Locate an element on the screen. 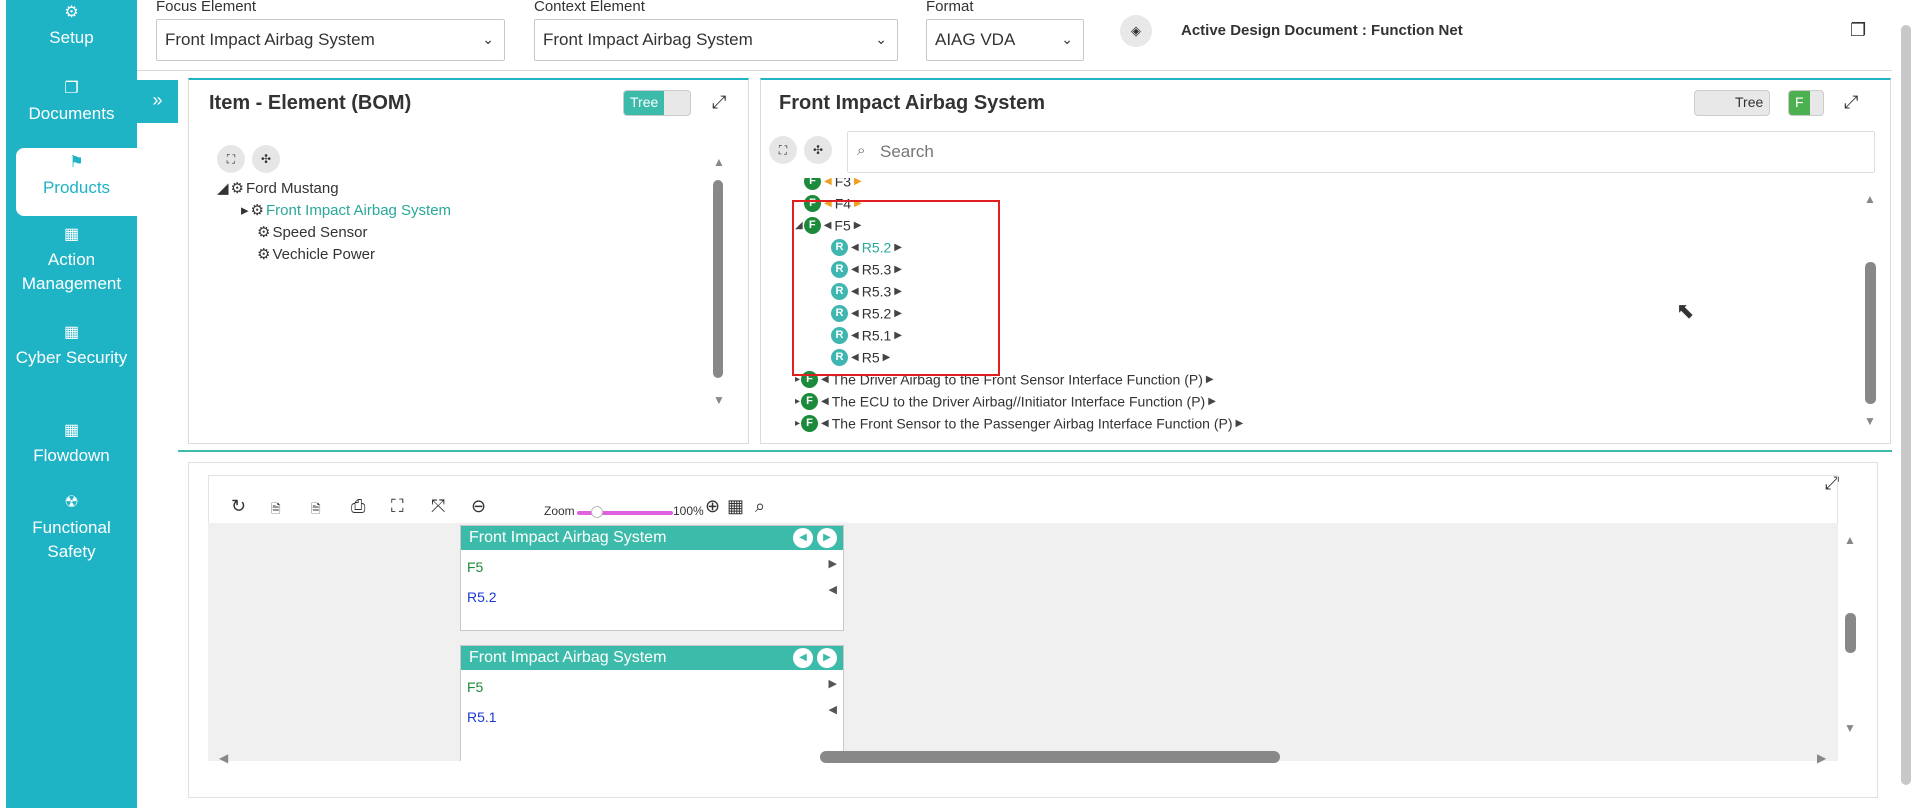 This screenshot has height=808, width=1920. collapse-all-icon: ✣ is located at coordinates (266, 159).